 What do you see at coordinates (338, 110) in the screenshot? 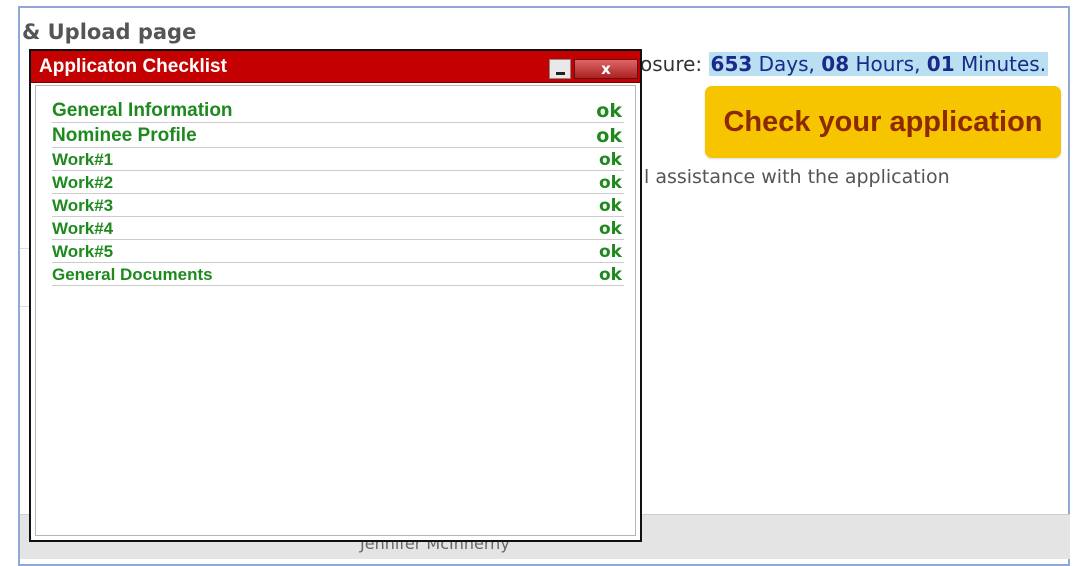
I see `checklist-item: General Information ok` at bounding box center [338, 110].